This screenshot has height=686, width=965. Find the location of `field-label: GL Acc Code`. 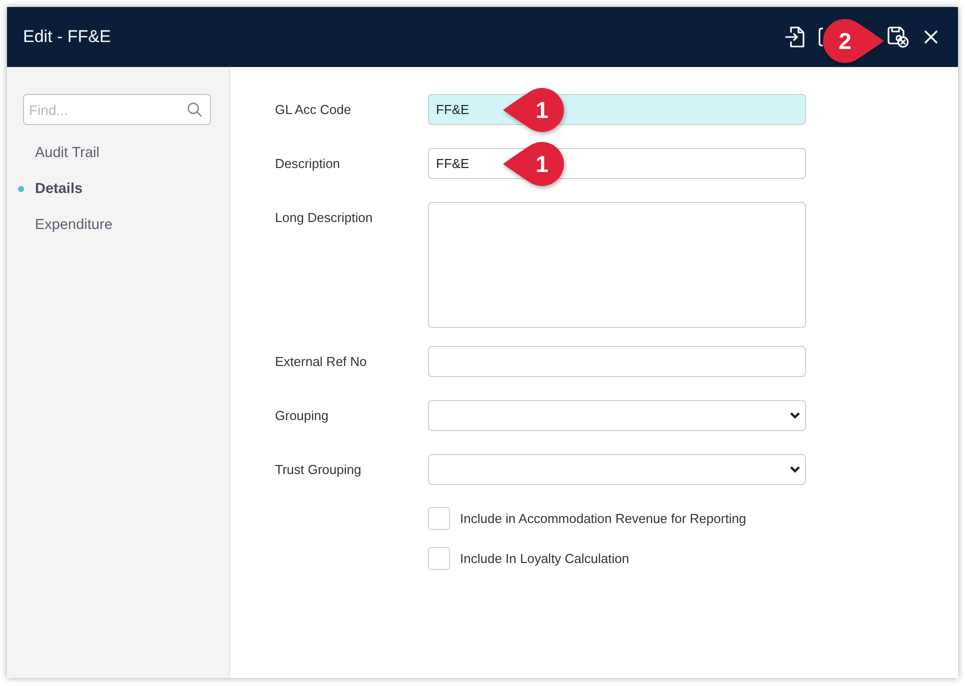

field-label: GL Acc Code is located at coordinates (313, 110).